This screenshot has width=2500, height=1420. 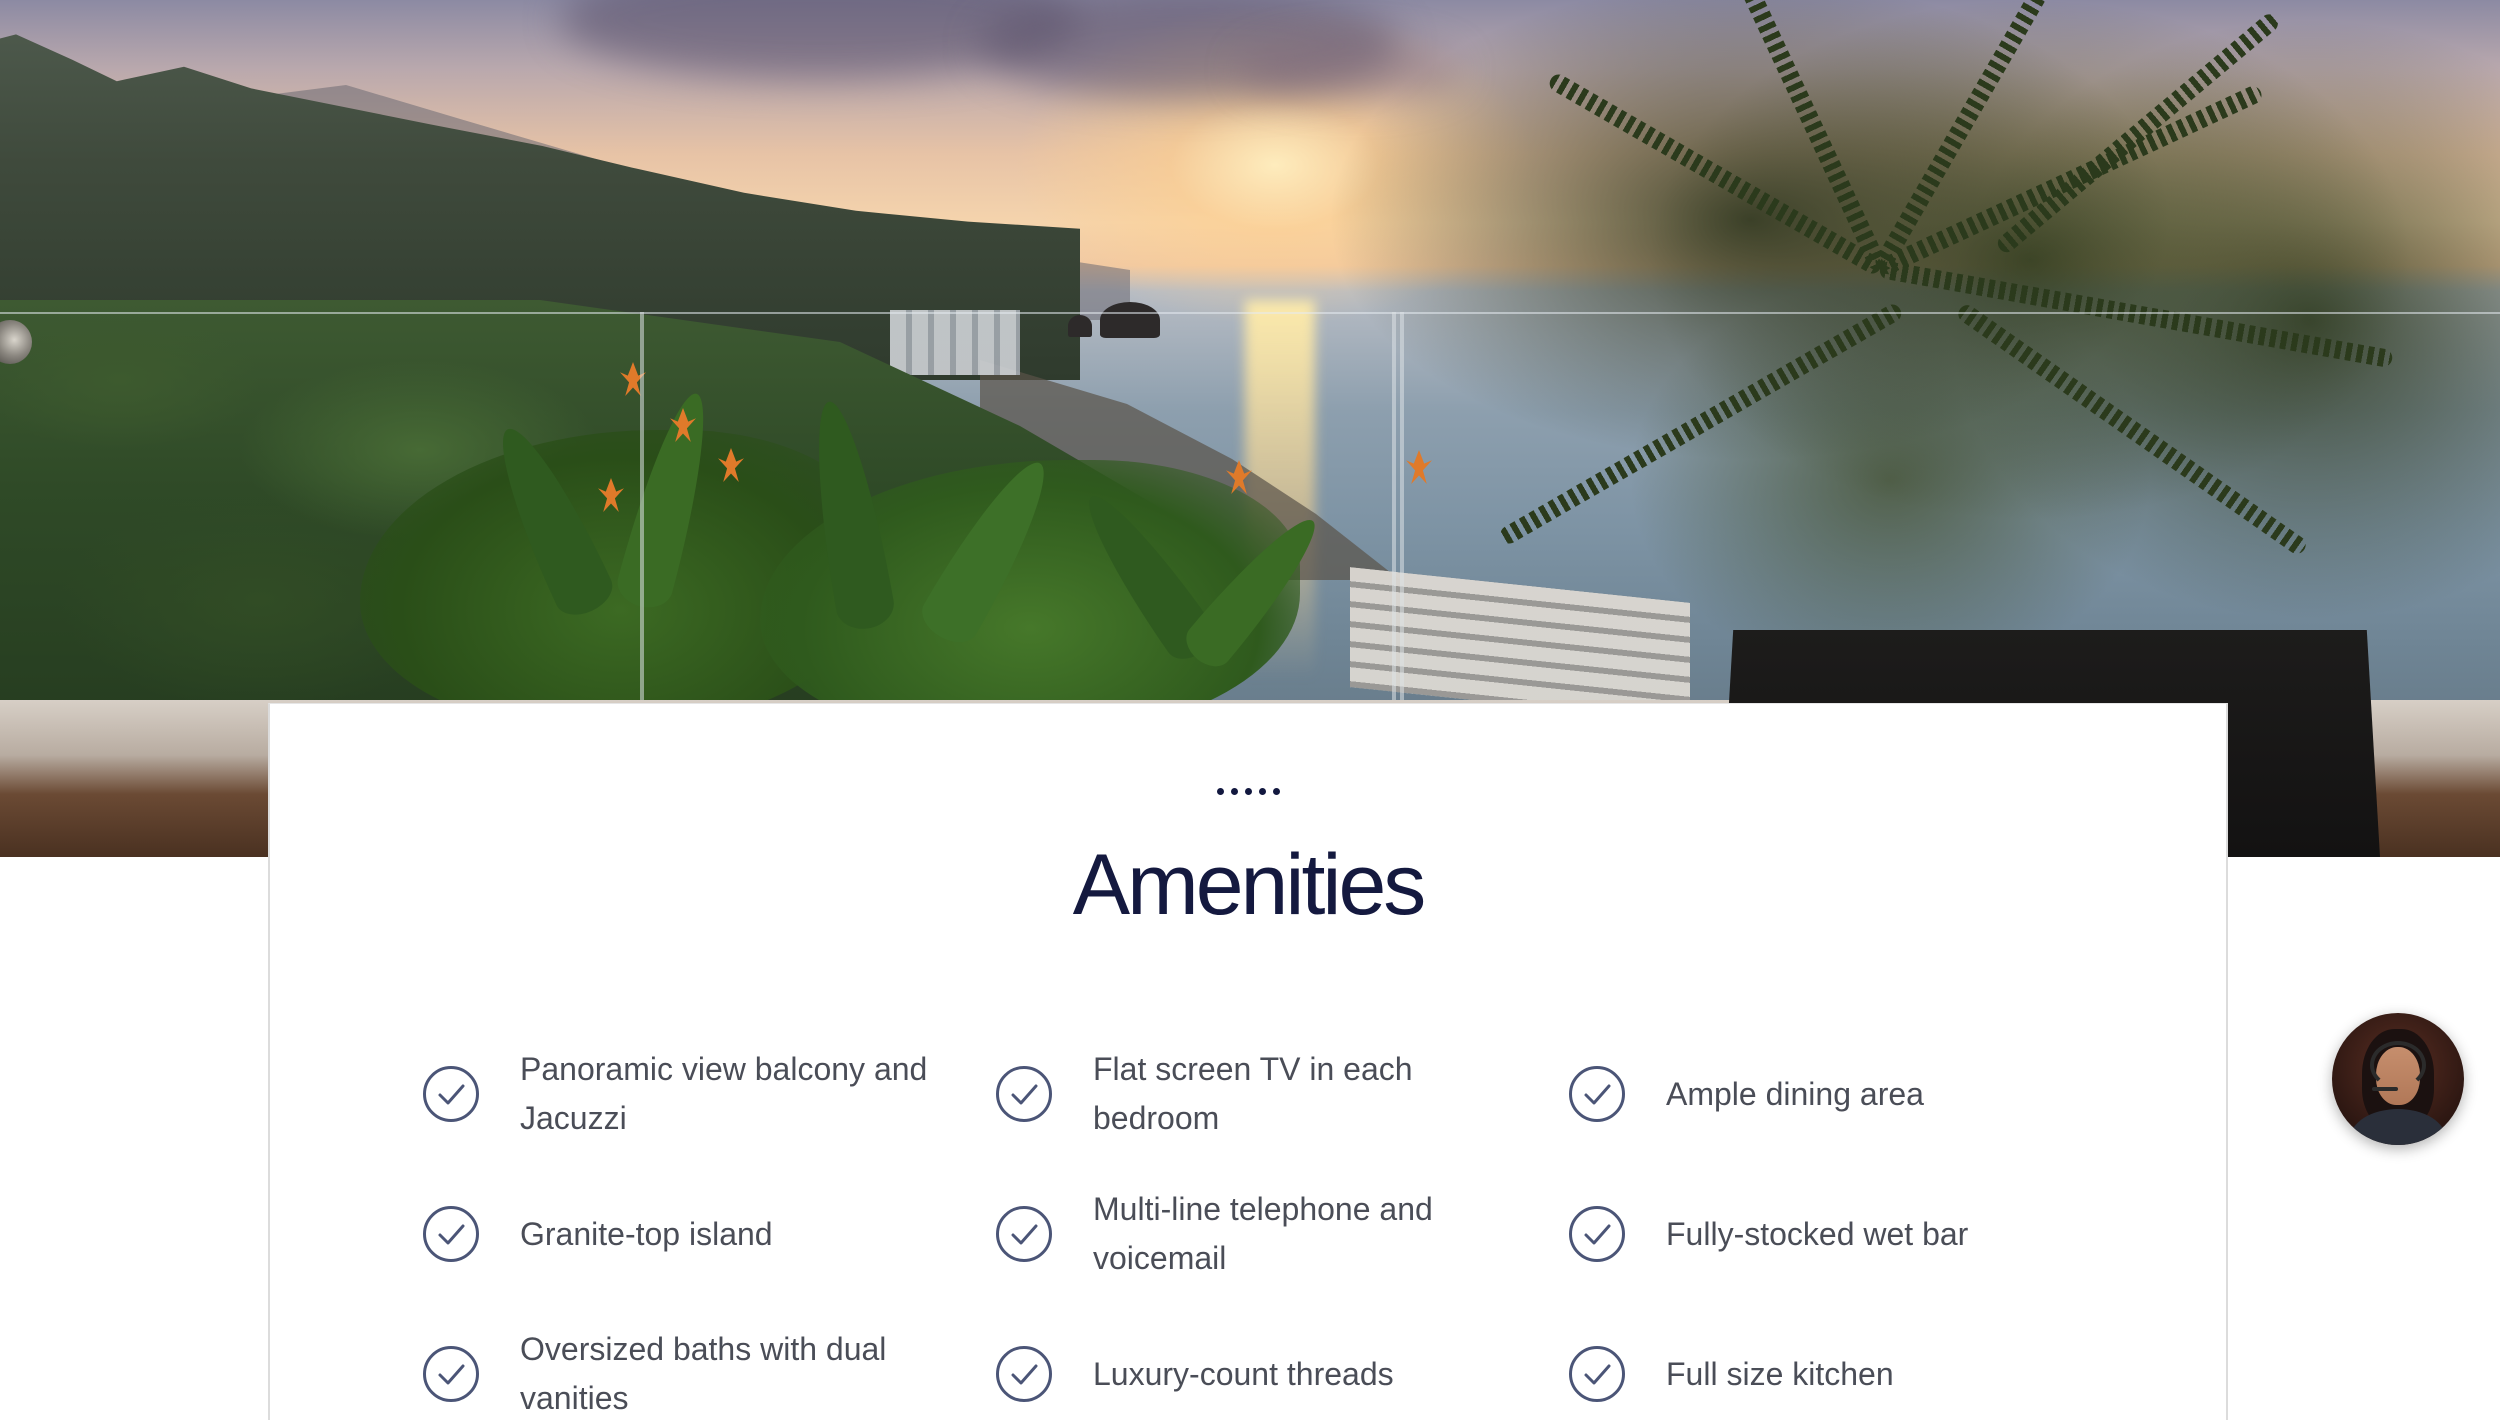 I want to click on chat-support-avatar-button, so click(x=2398, y=1079).